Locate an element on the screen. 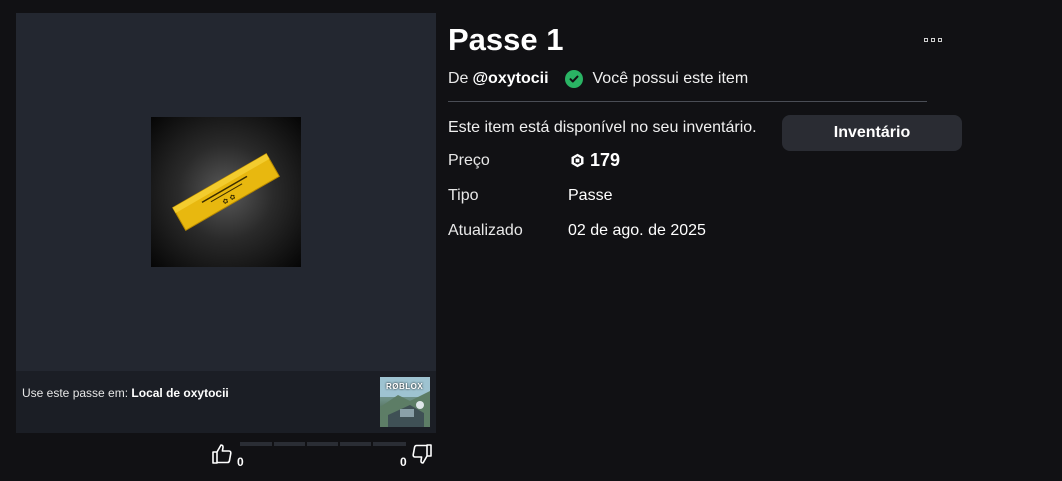 The width and height of the screenshot is (1062, 481). price-label: Preço is located at coordinates (469, 160).